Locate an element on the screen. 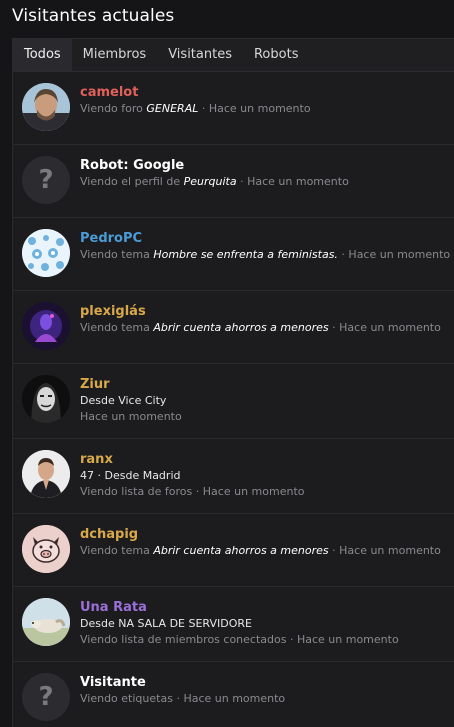 The width and height of the screenshot is (454, 727). tab-bar: Todos Miembros Visitantes Robots is located at coordinates (233, 55).